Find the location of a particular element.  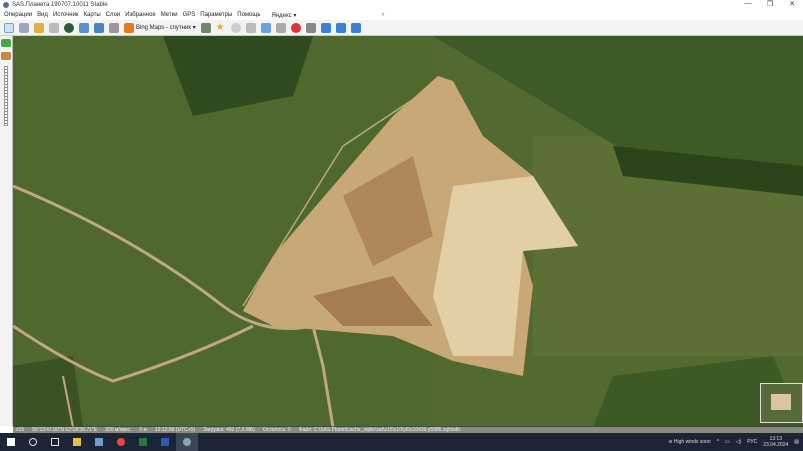

task-view-icon is located at coordinates (55, 442).